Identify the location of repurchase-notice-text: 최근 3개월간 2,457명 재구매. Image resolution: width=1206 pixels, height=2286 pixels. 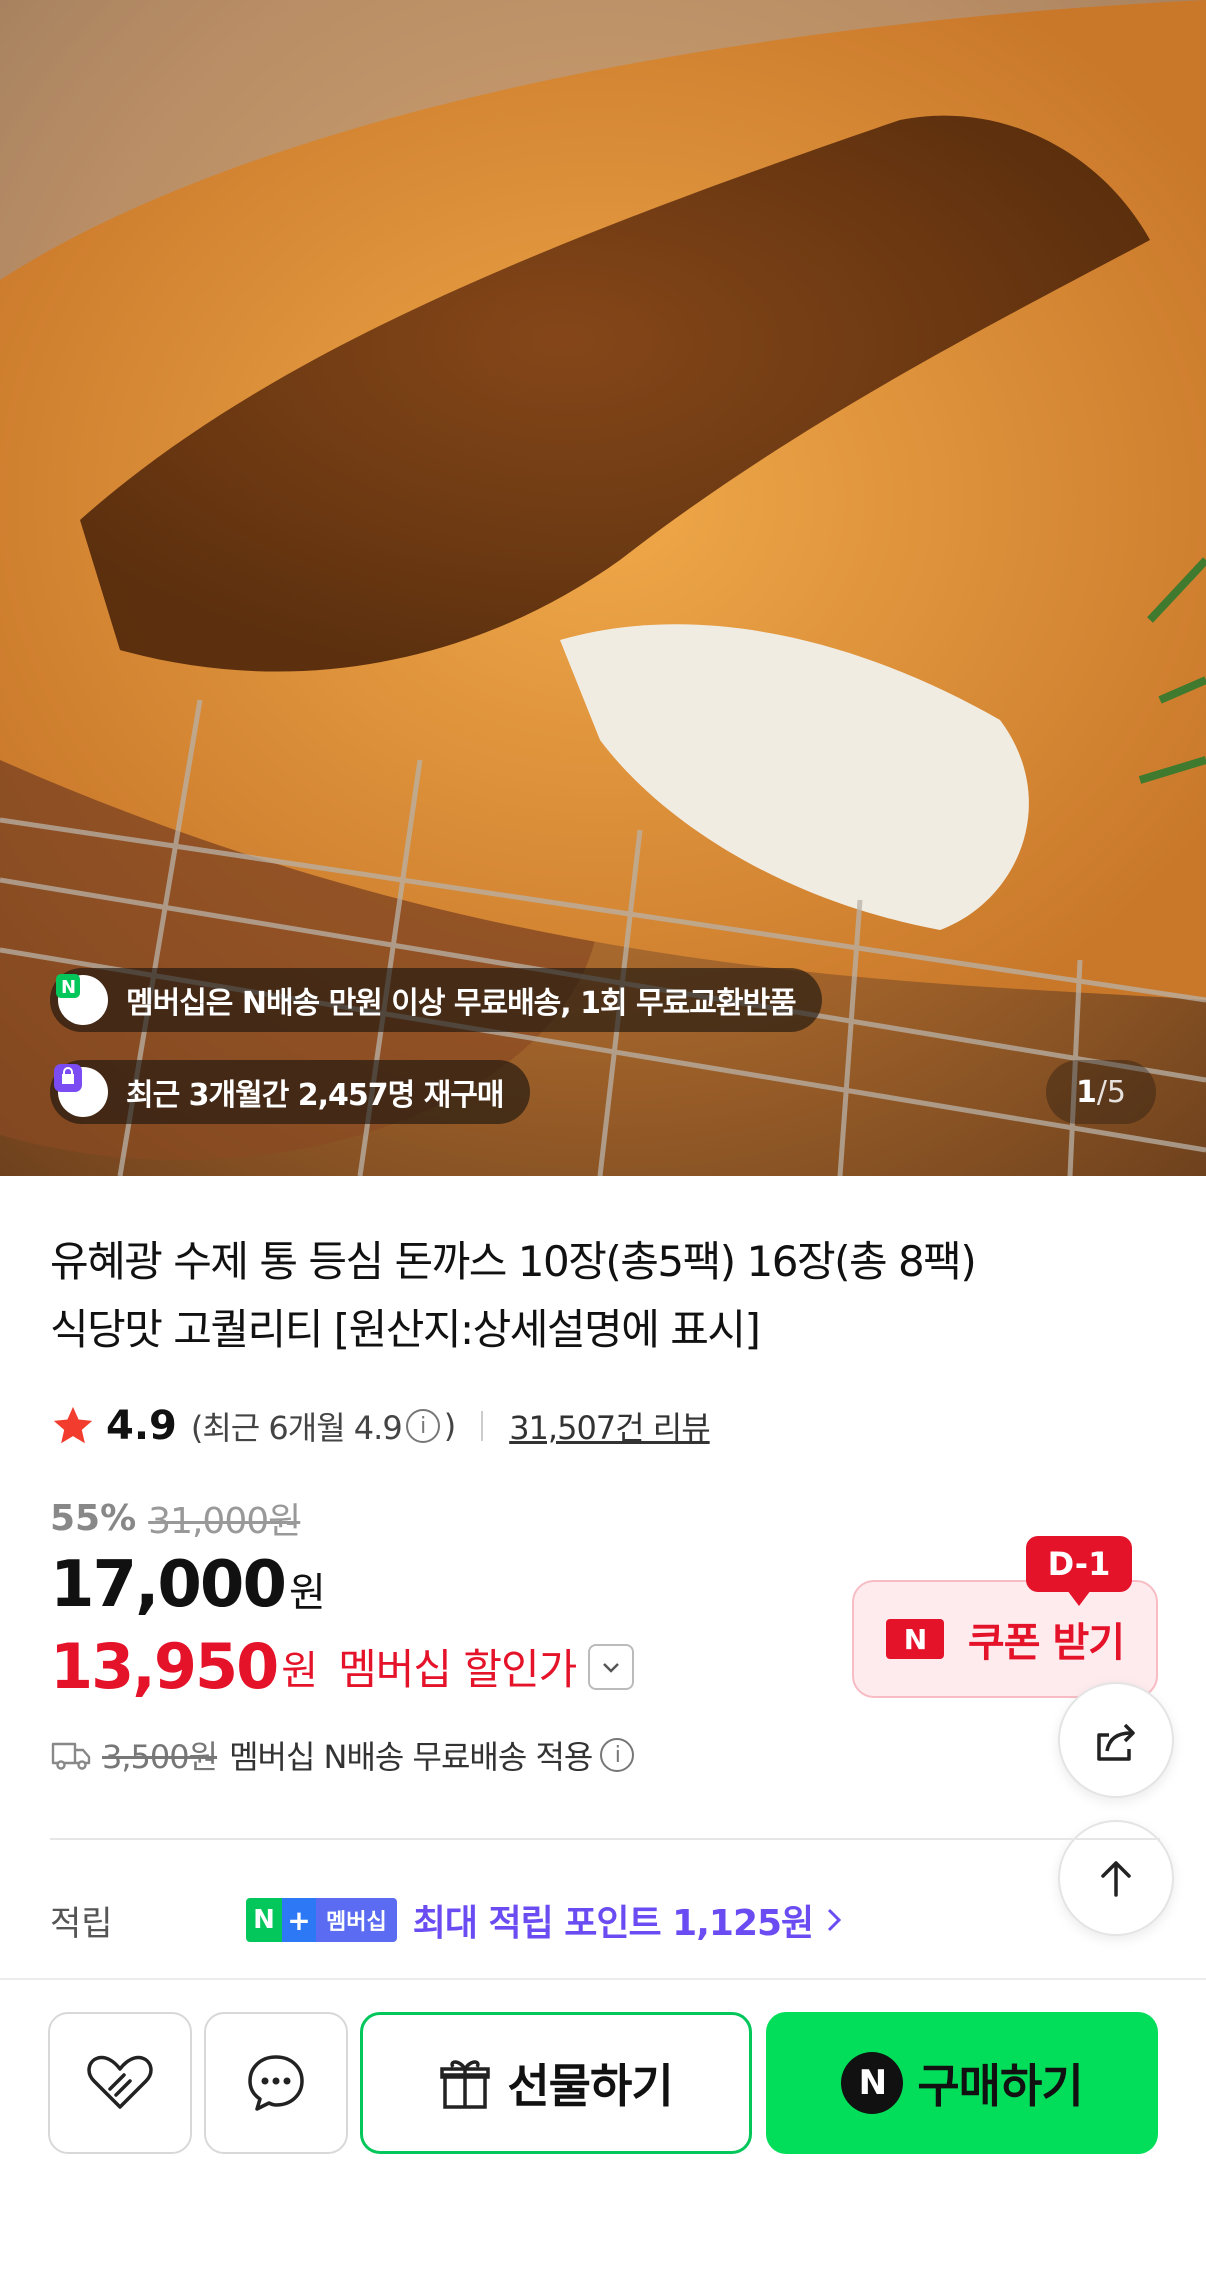
(315, 1095).